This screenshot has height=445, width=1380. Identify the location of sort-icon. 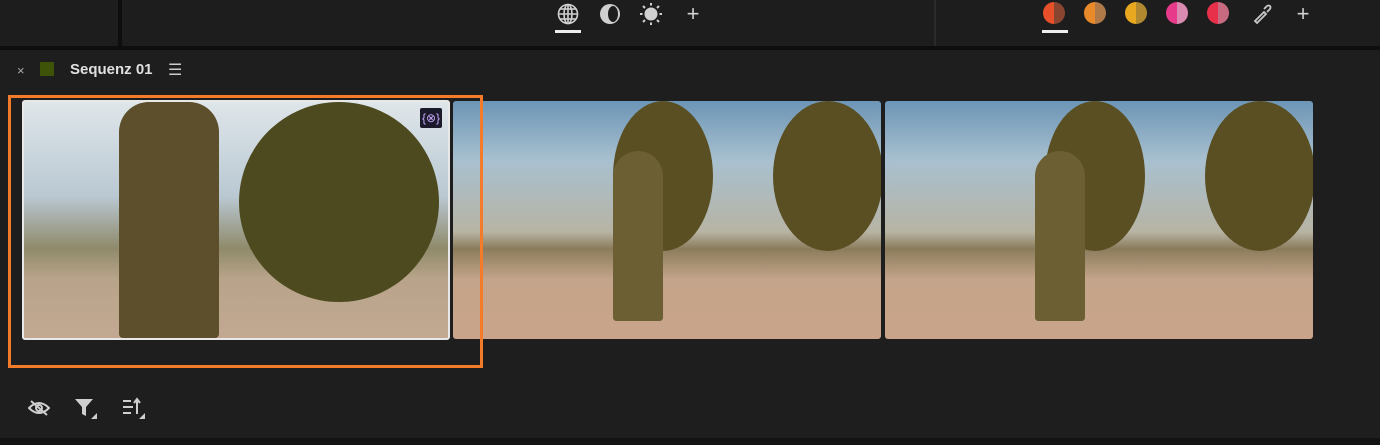
(133, 408).